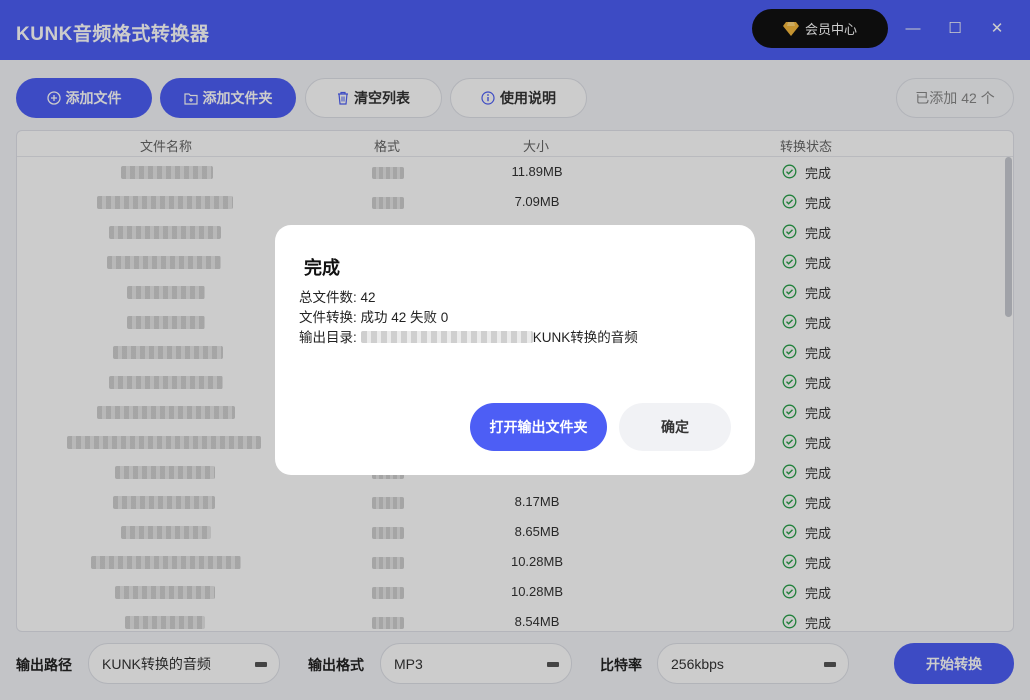  What do you see at coordinates (585, 337) in the screenshot?
I see `output-dir-suffix: KUNK转换的音频` at bounding box center [585, 337].